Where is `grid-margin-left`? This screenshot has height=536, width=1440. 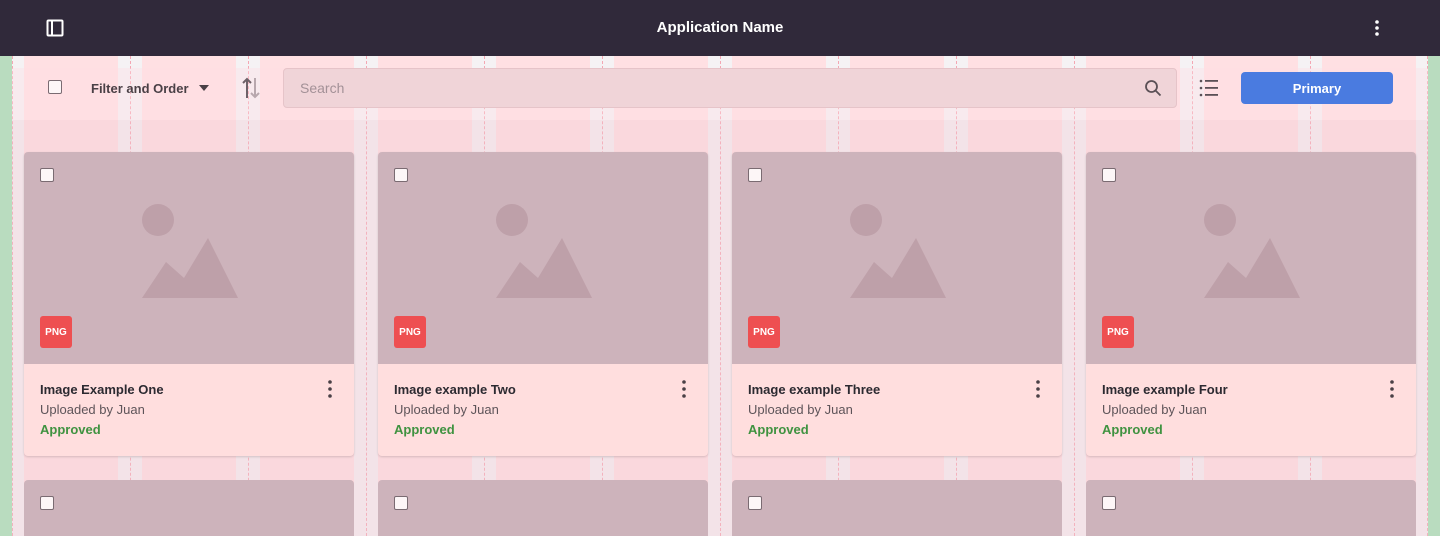 grid-margin-left is located at coordinates (6, 296).